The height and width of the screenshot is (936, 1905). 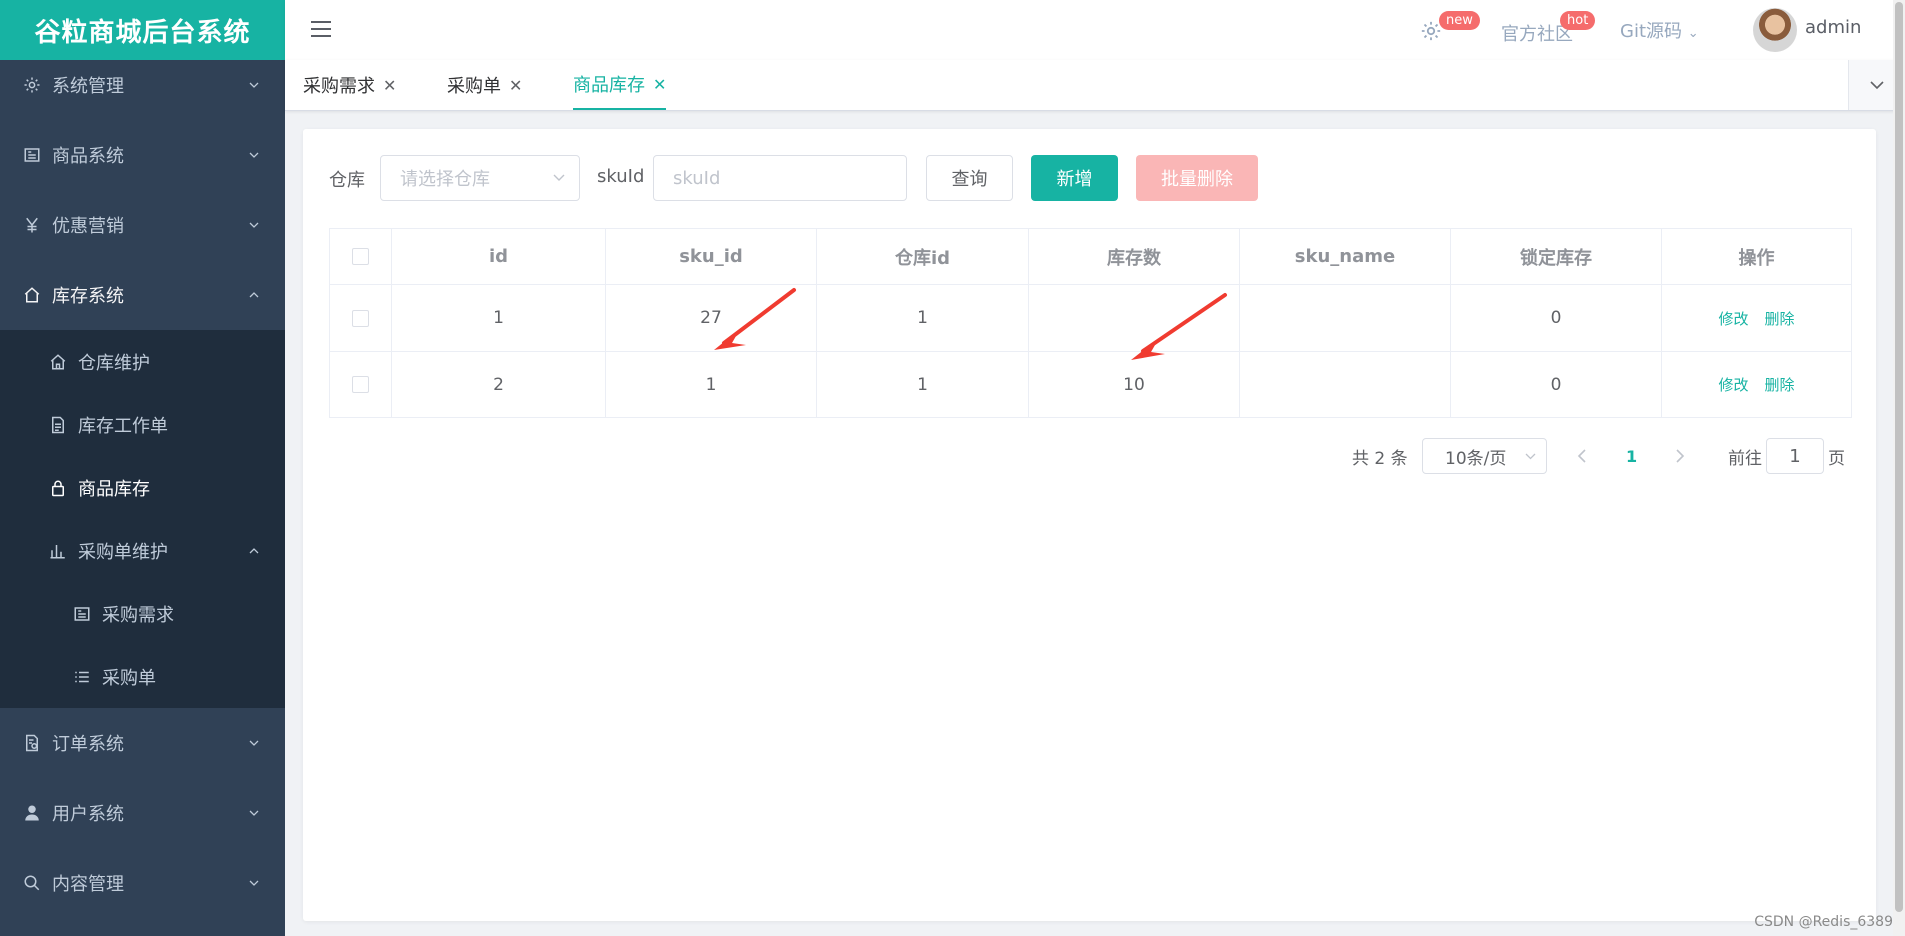 I want to click on column-header: sku_id, so click(x=711, y=256).